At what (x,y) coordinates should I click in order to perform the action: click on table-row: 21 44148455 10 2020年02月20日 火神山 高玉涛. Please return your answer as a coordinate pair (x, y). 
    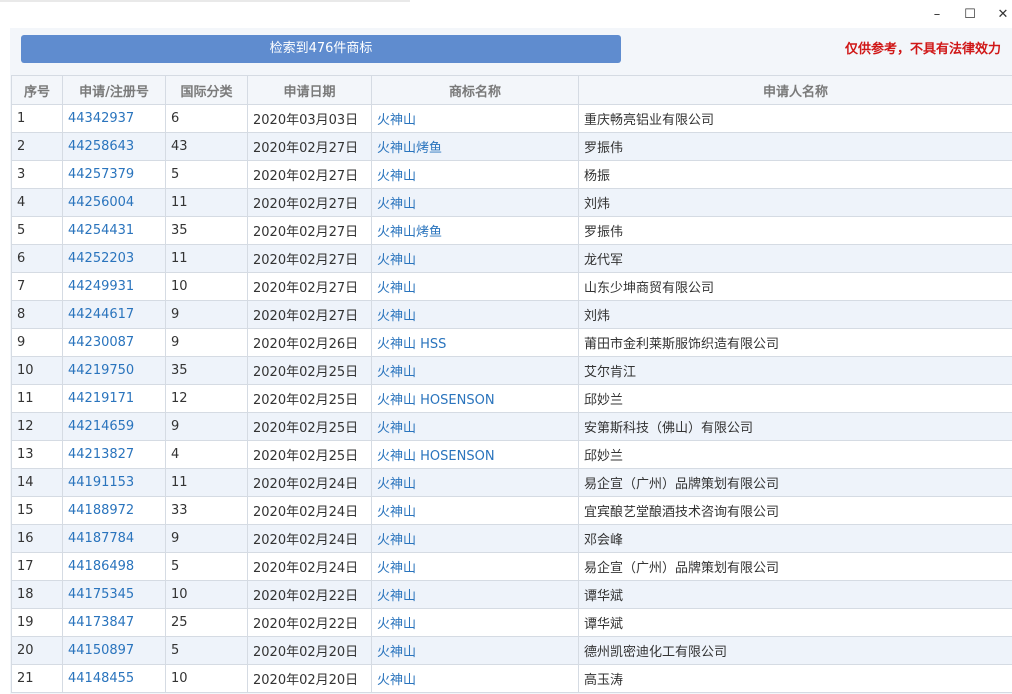
    Looking at the image, I should click on (511, 678).